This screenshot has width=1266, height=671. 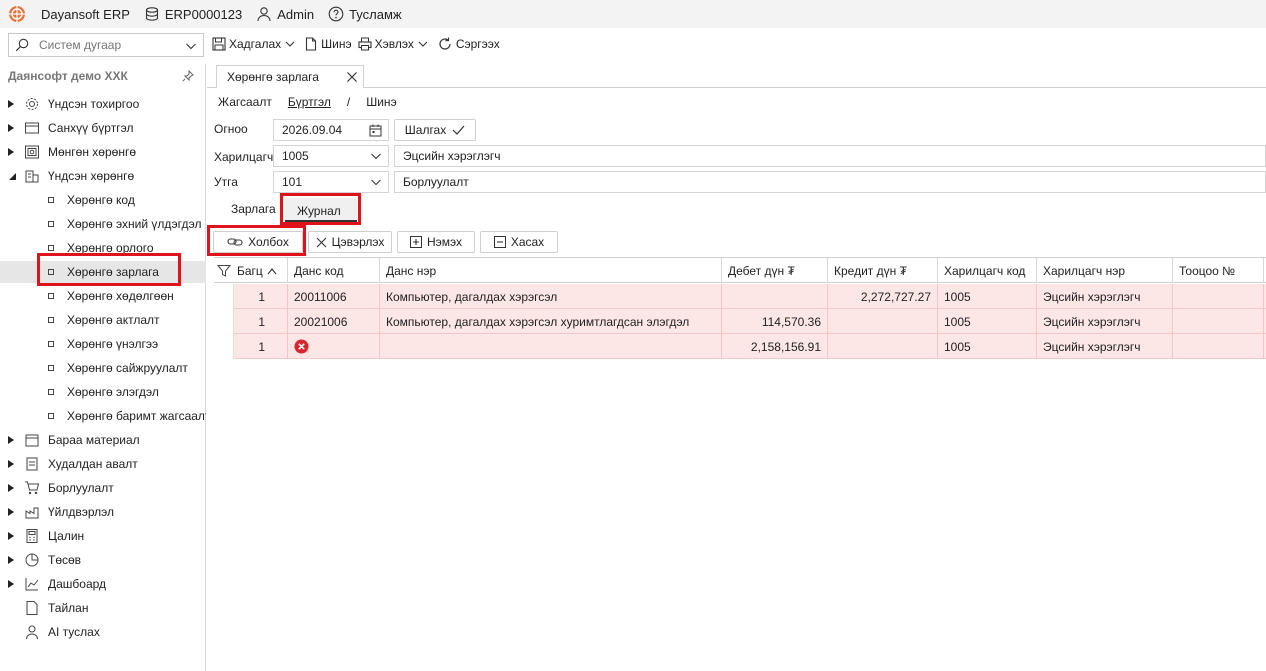 I want to click on breadcrumb-list: Жагсаалт, so click(x=245, y=102).